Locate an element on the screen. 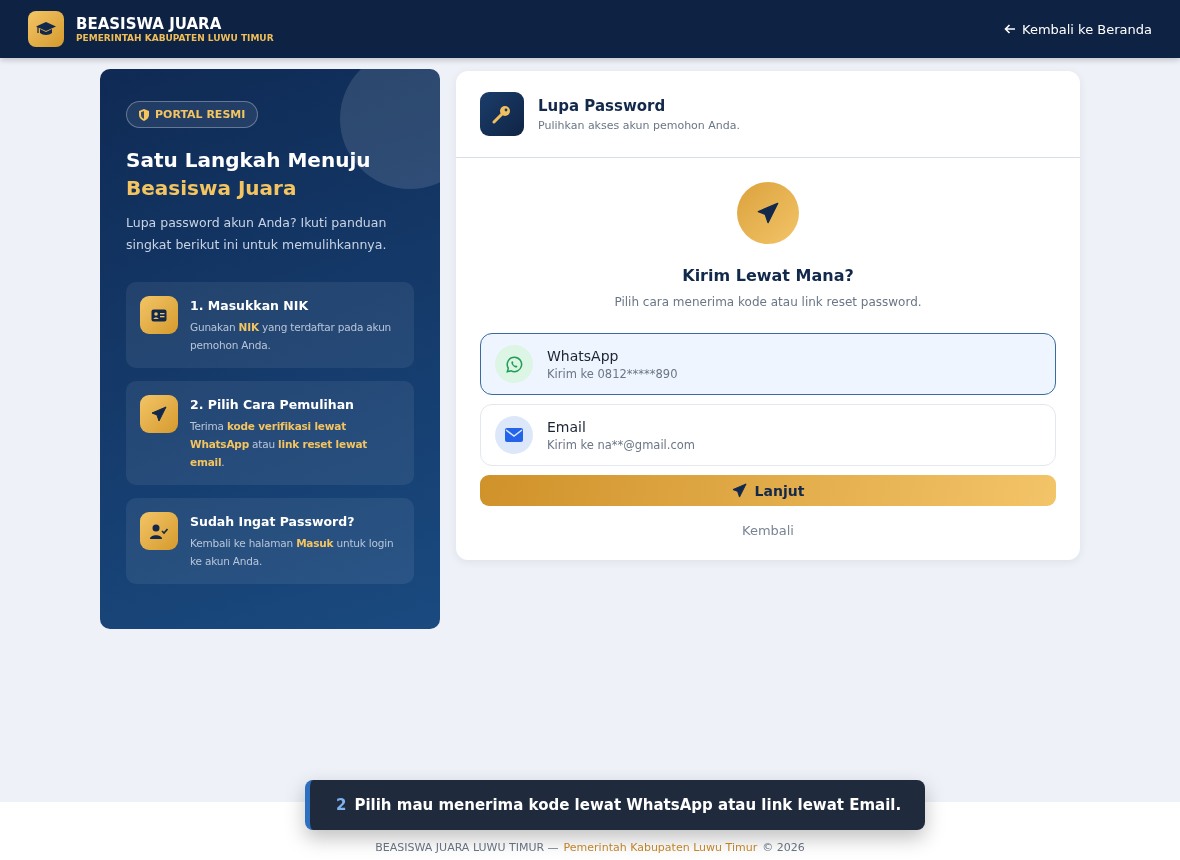  footer-copyright: © 2026 is located at coordinates (783, 847).